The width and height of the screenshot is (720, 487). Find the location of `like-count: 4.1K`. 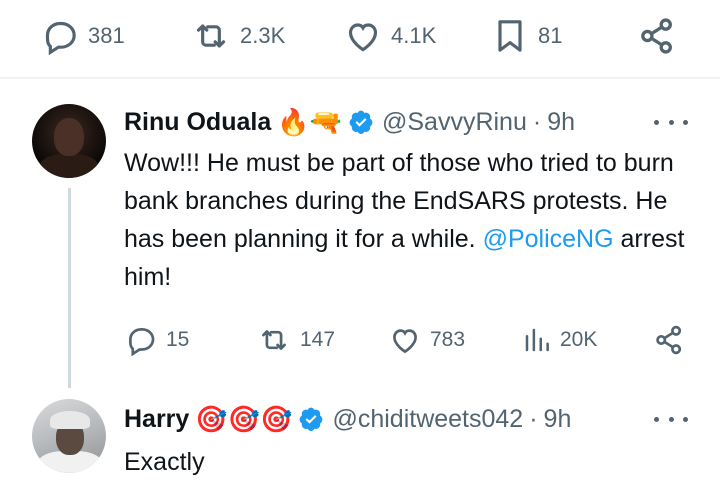

like-count: 4.1K is located at coordinates (414, 35).